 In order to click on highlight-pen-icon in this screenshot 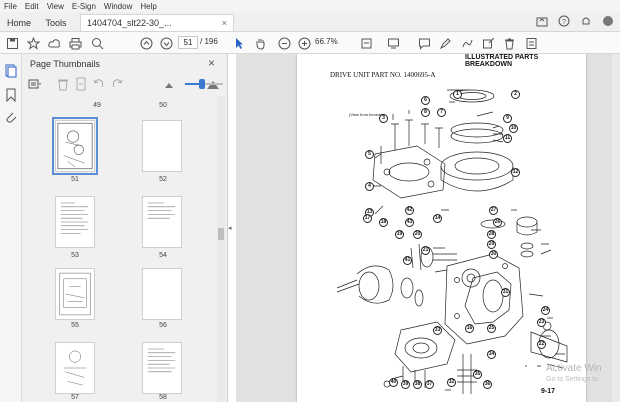, I will do `click(445, 43)`.